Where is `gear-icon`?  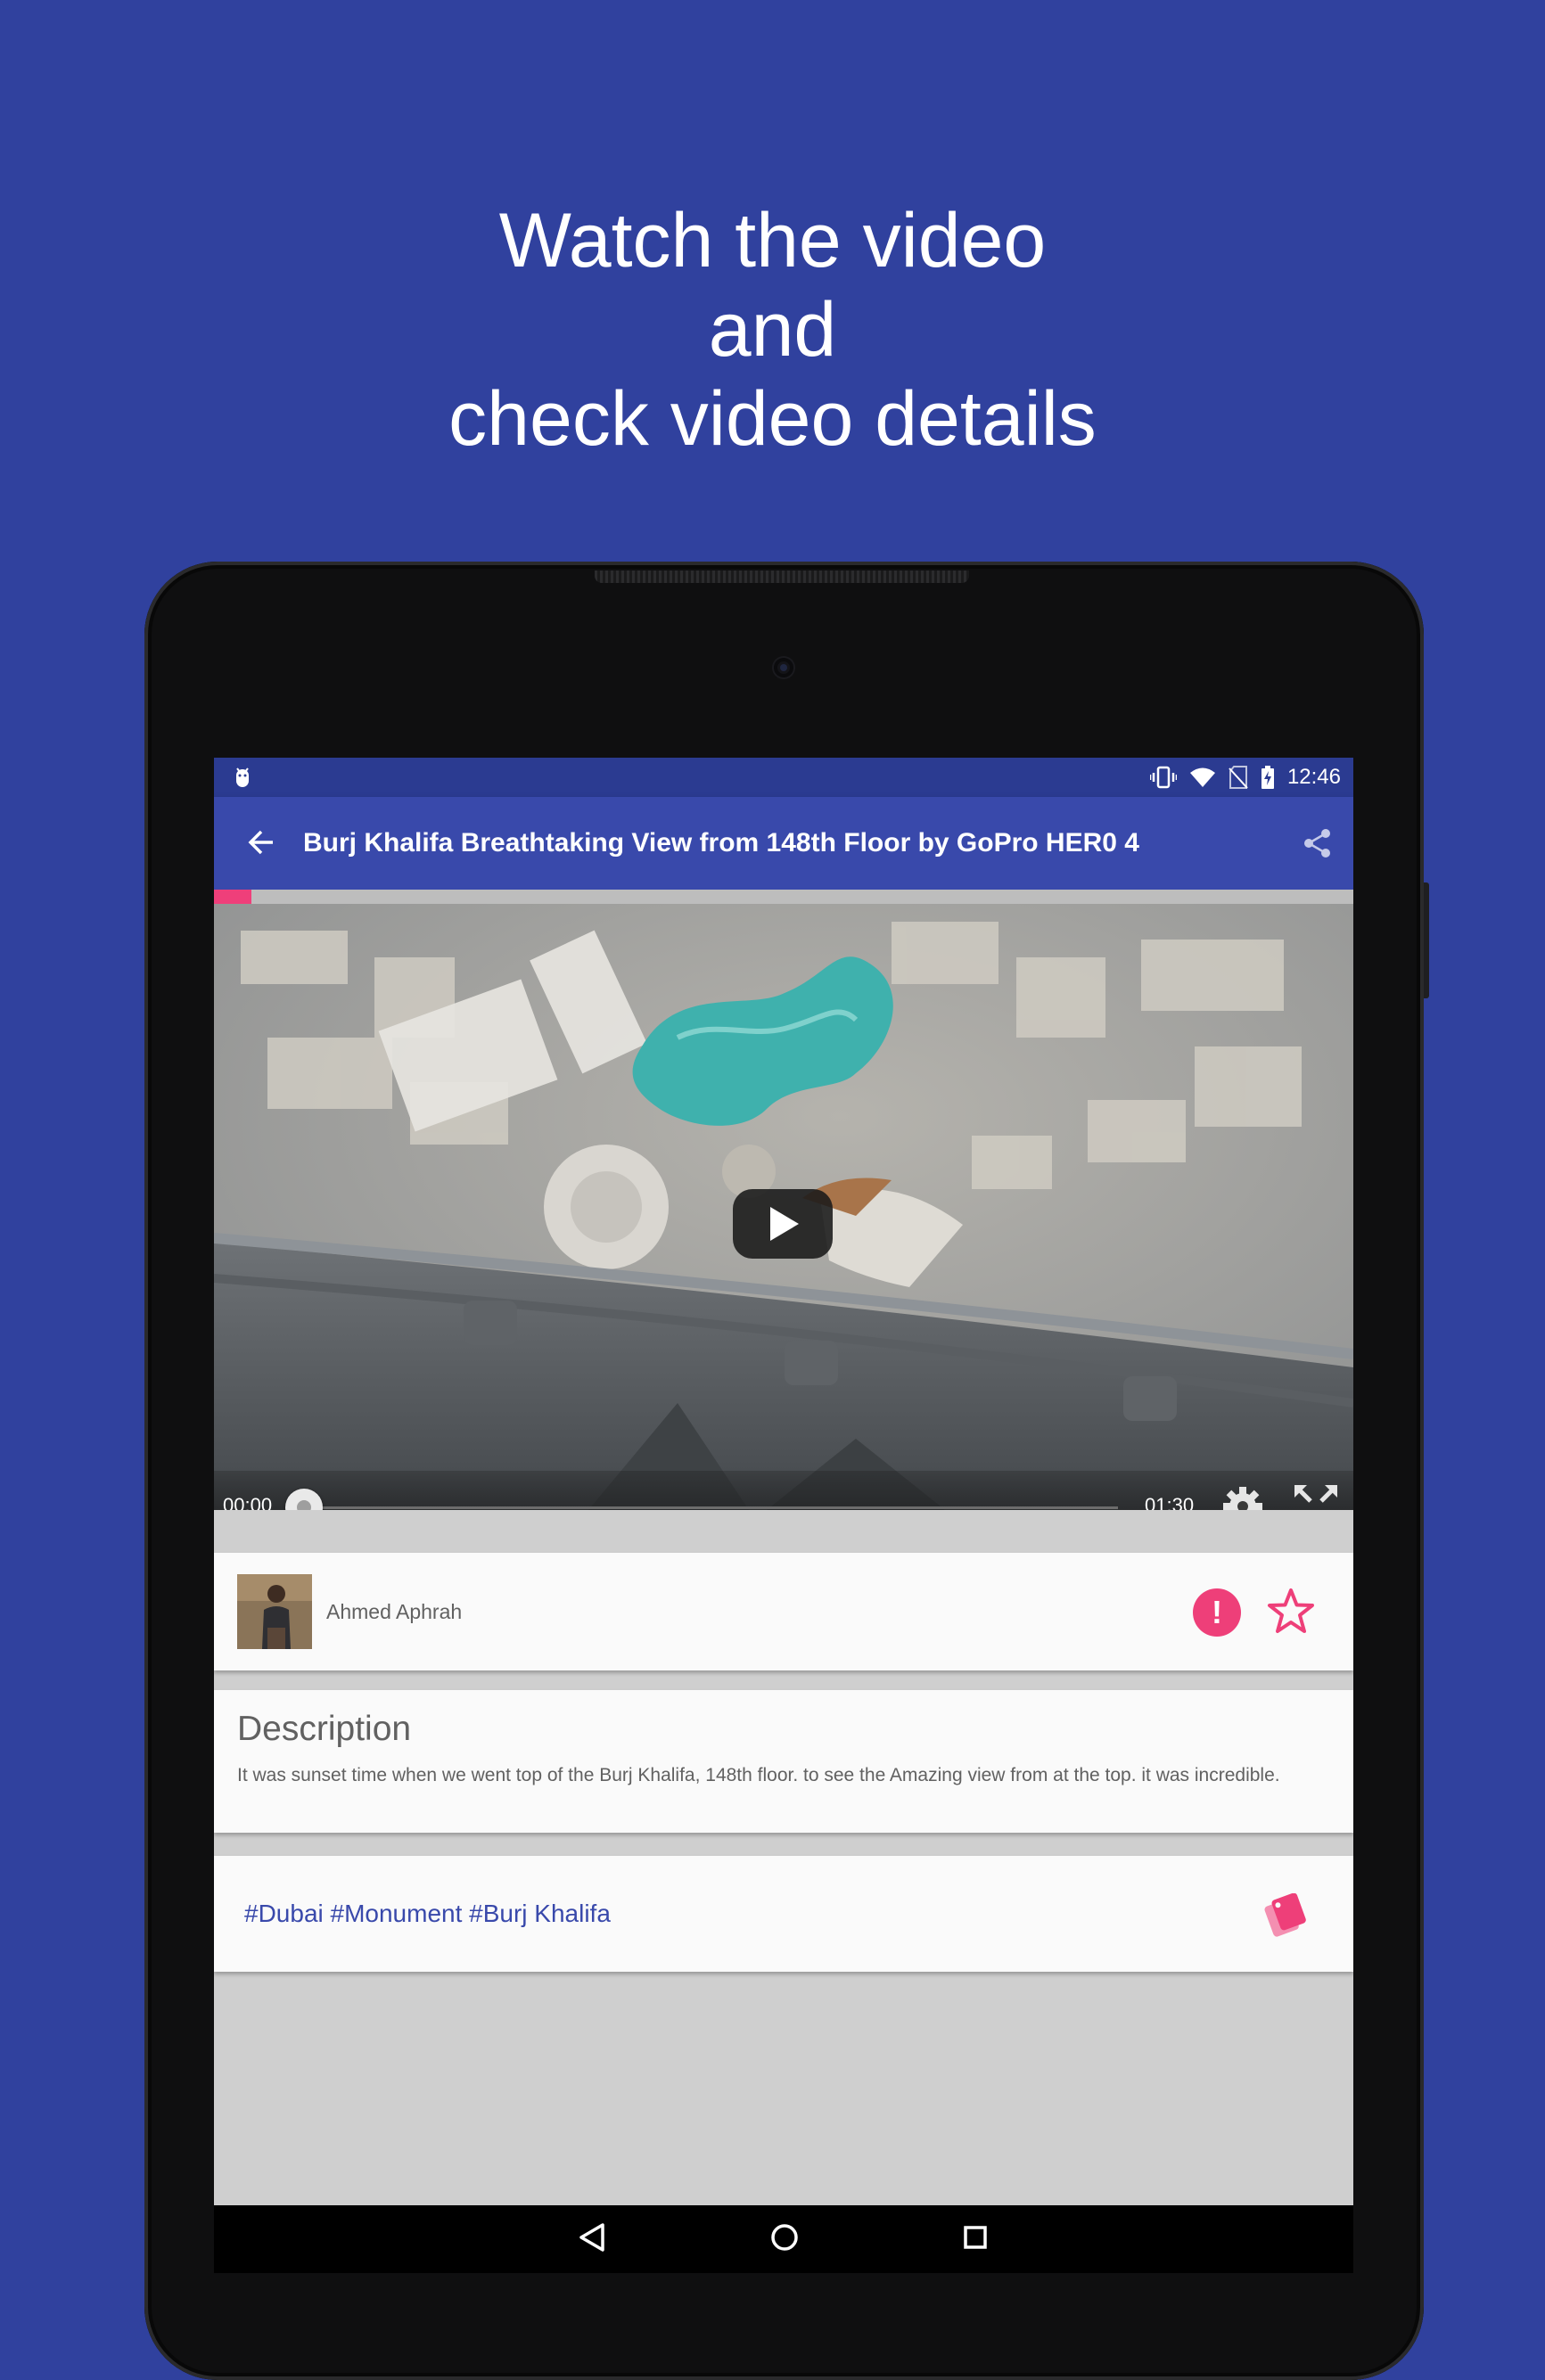 gear-icon is located at coordinates (1243, 1496).